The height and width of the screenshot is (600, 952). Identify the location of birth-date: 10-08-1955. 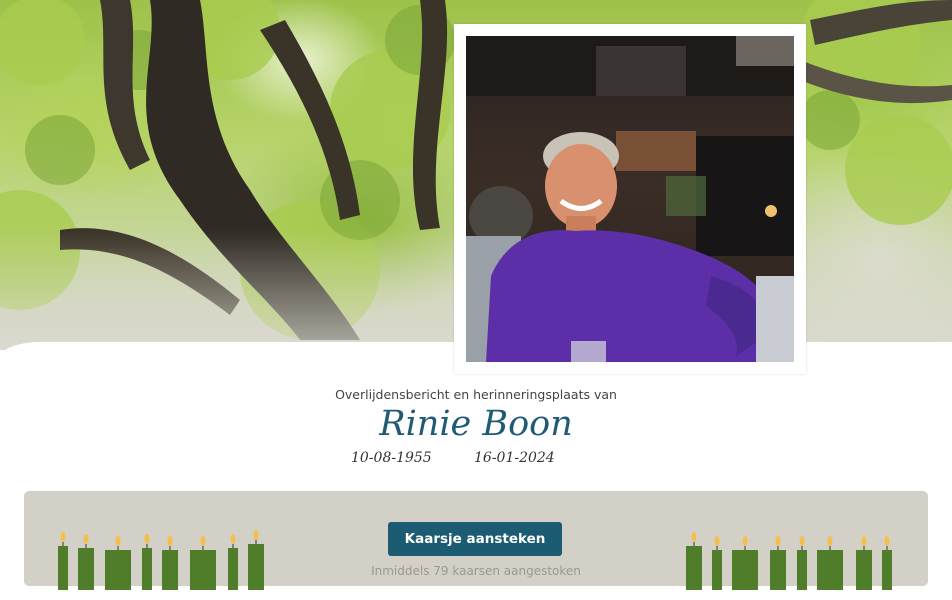
(391, 458).